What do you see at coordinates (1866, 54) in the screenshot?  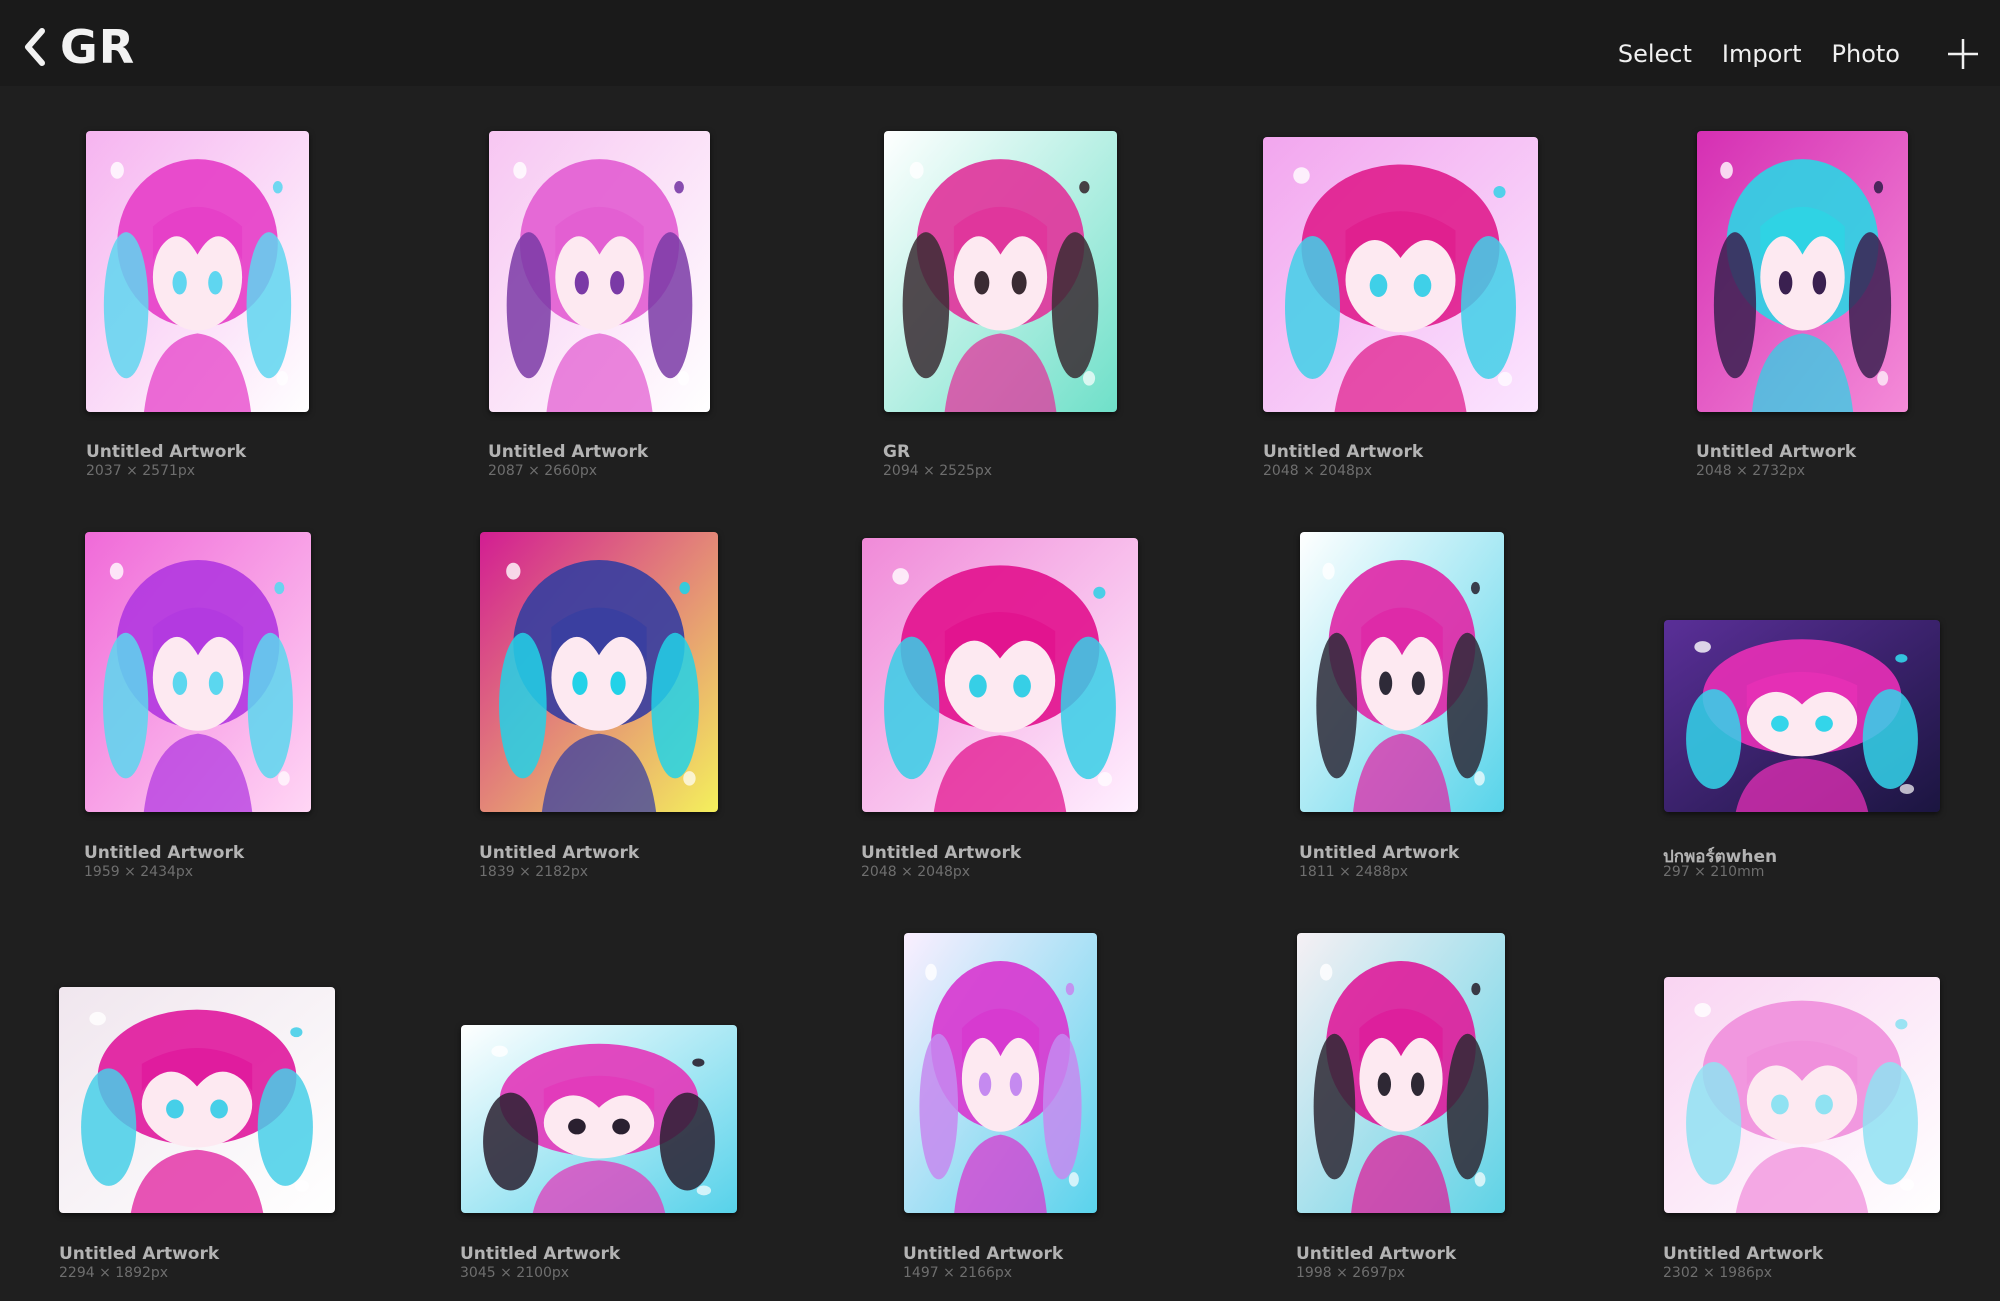 I see `photo-button: Photo` at bounding box center [1866, 54].